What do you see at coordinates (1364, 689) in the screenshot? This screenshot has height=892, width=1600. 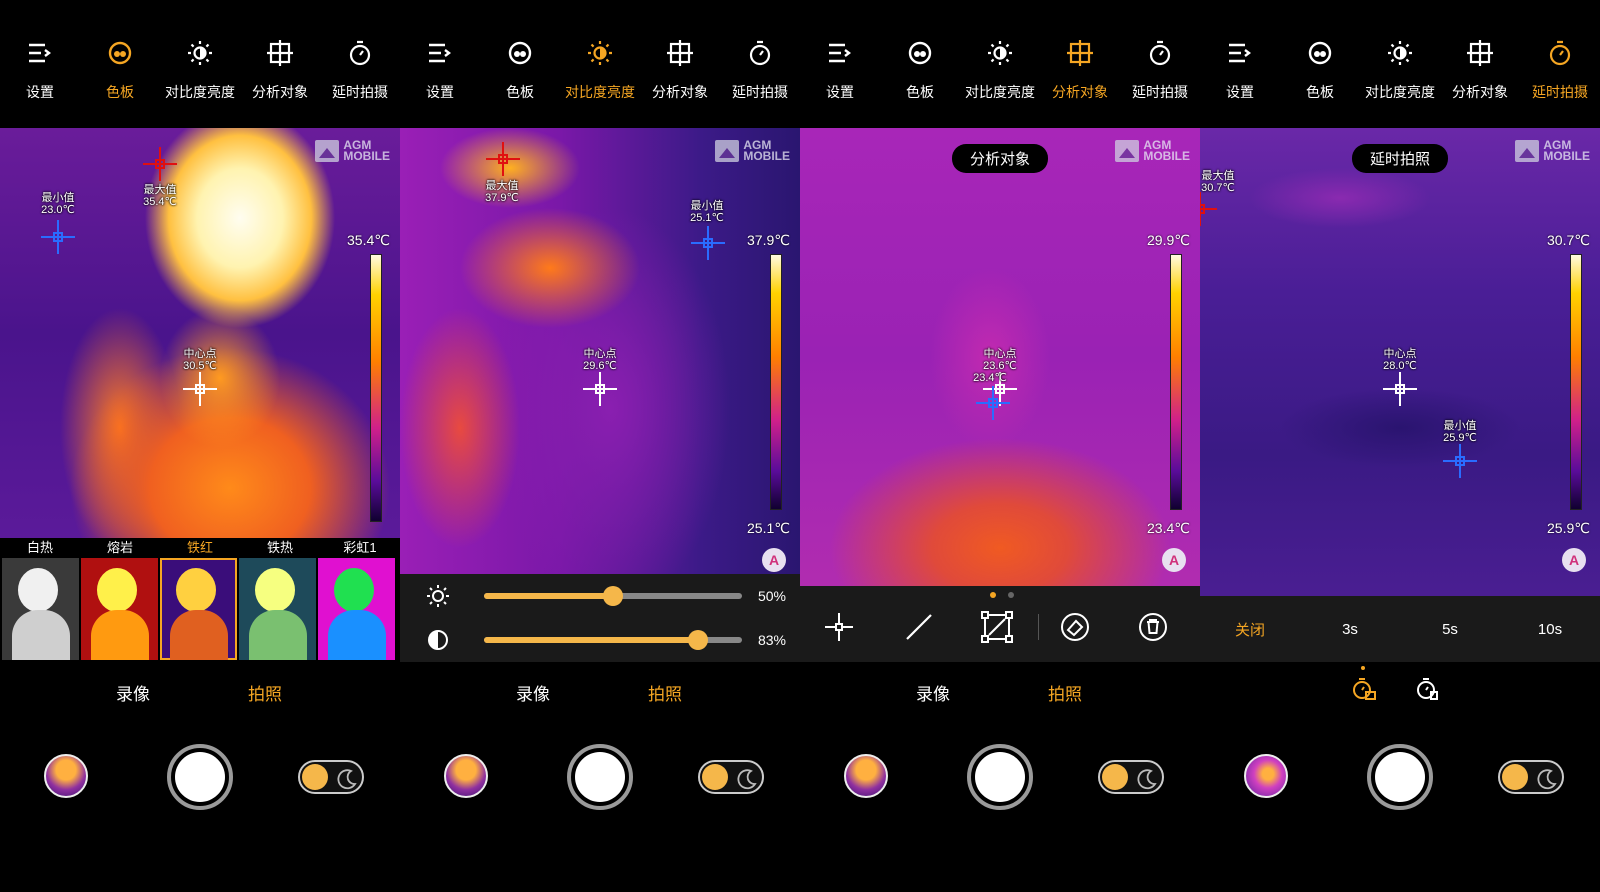 I see `timer-photo-icon` at bounding box center [1364, 689].